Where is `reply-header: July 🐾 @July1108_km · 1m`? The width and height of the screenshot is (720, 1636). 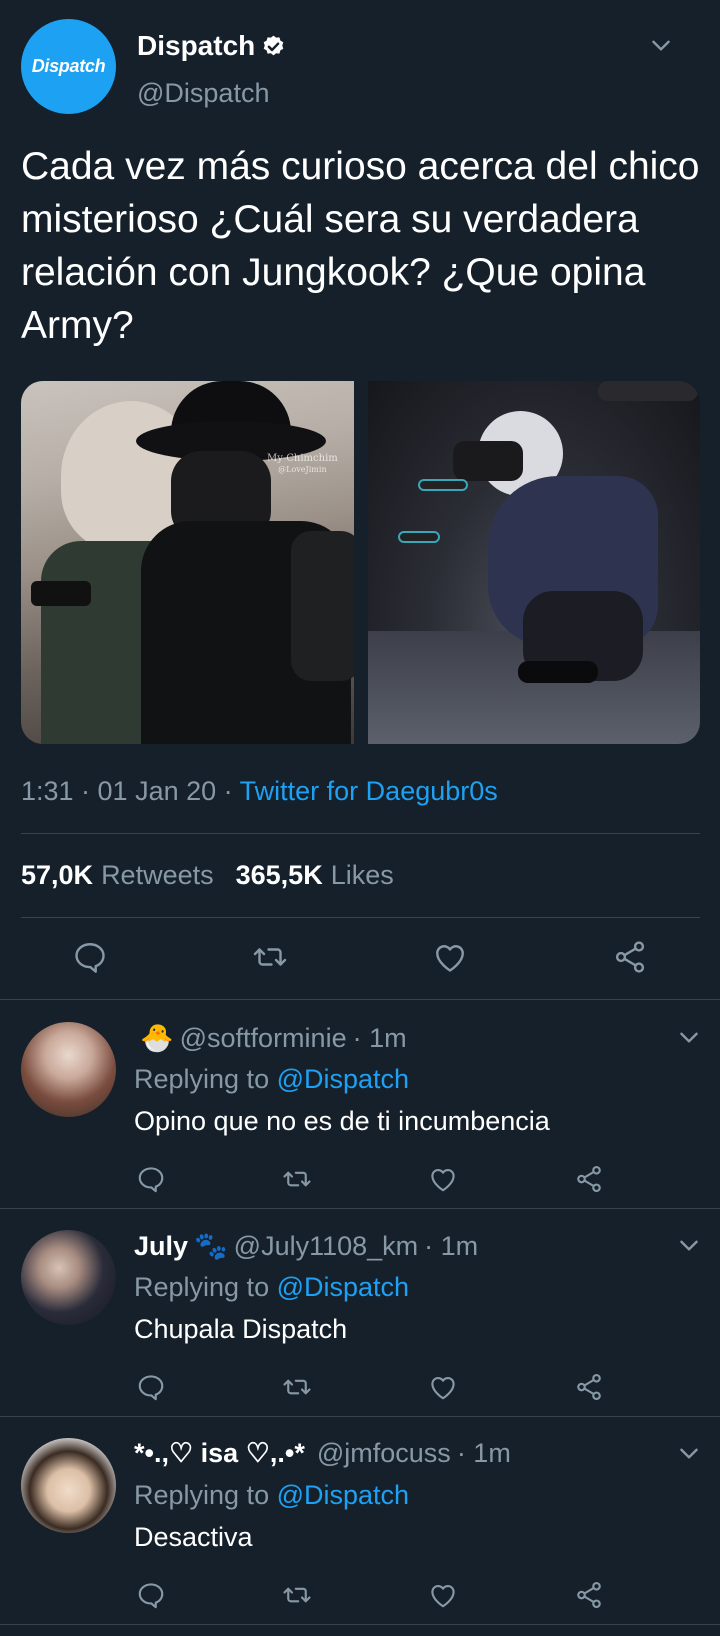 reply-header: July 🐾 @July1108_km · 1m is located at coordinates (306, 1246).